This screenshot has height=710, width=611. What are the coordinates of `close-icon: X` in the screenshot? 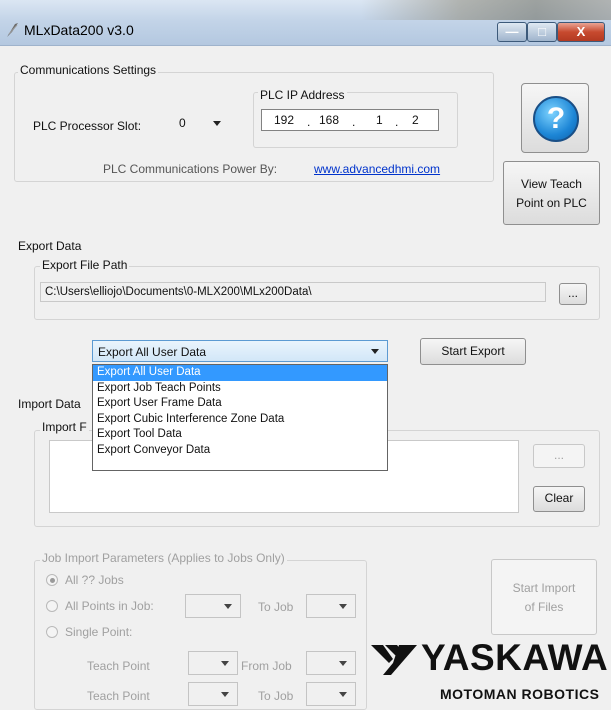 It's located at (581, 31).